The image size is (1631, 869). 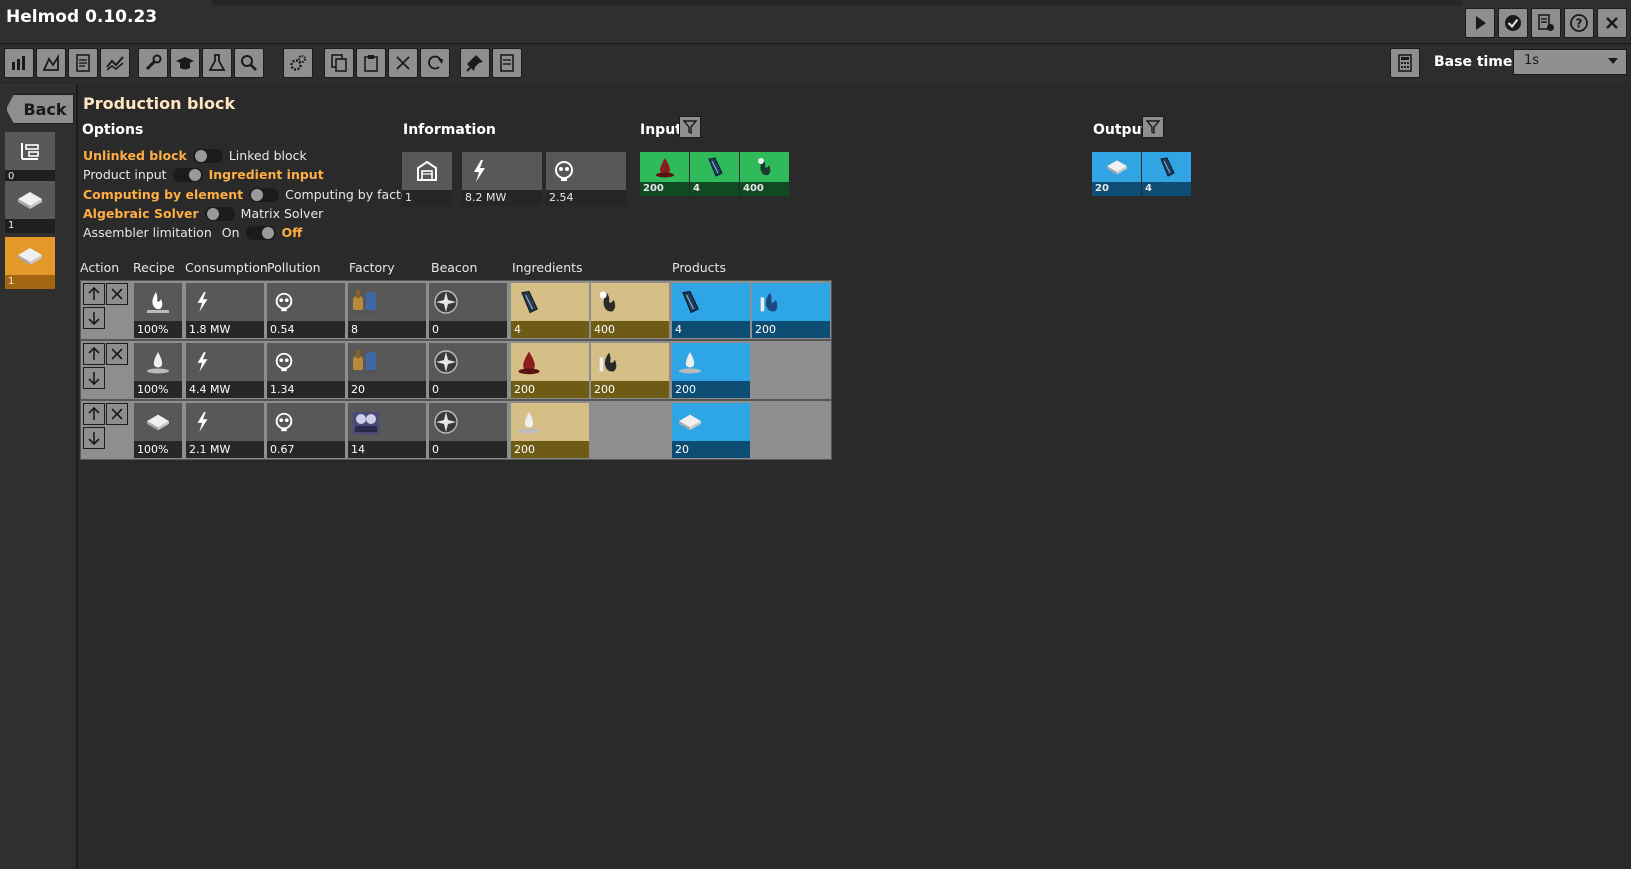 I want to click on factory-cell: 20, so click(x=387, y=370).